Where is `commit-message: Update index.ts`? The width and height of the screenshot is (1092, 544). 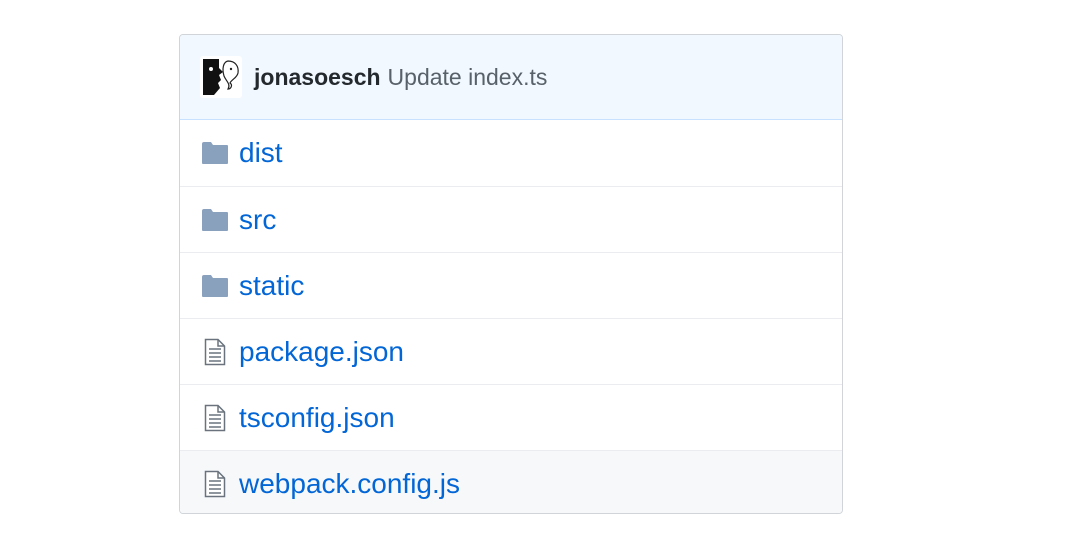
commit-message: Update index.ts is located at coordinates (468, 77).